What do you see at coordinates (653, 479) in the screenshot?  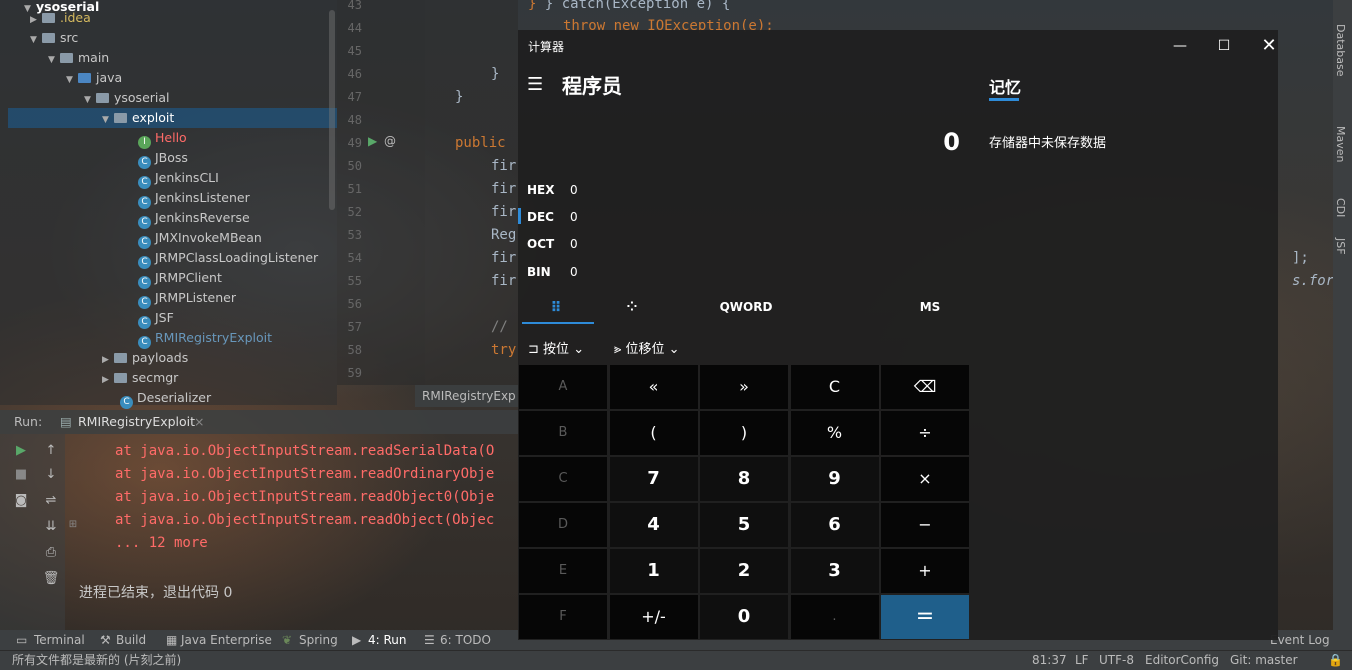 I see `key-7: 7` at bounding box center [653, 479].